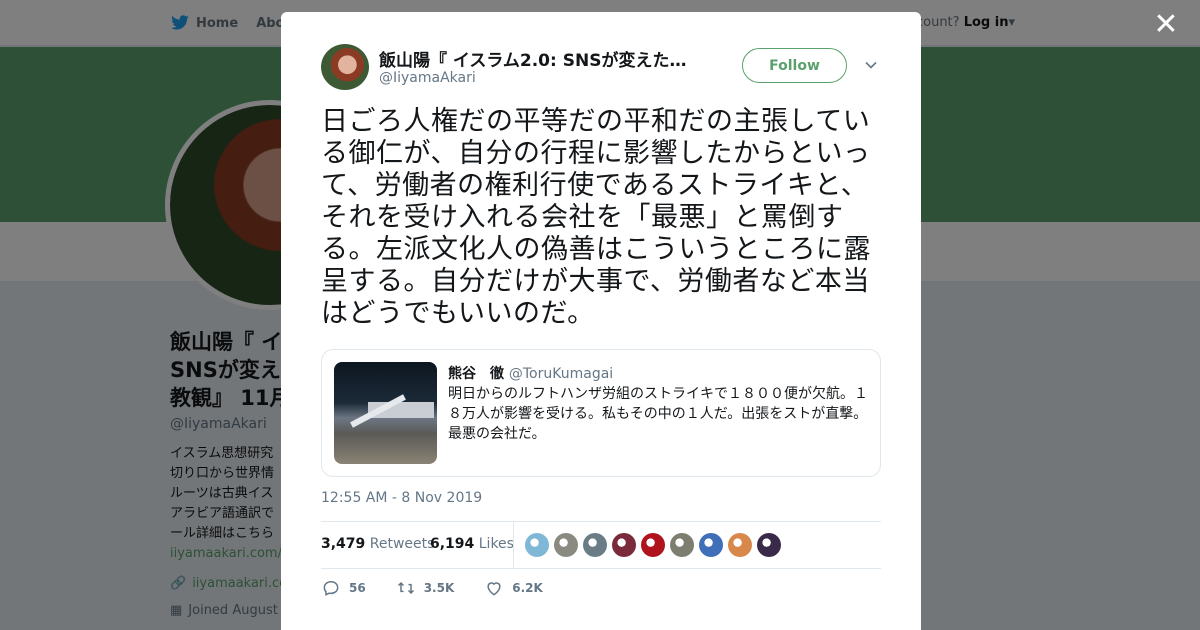  Describe the element at coordinates (794, 65) in the screenshot. I see `follow-button: Follow` at that location.